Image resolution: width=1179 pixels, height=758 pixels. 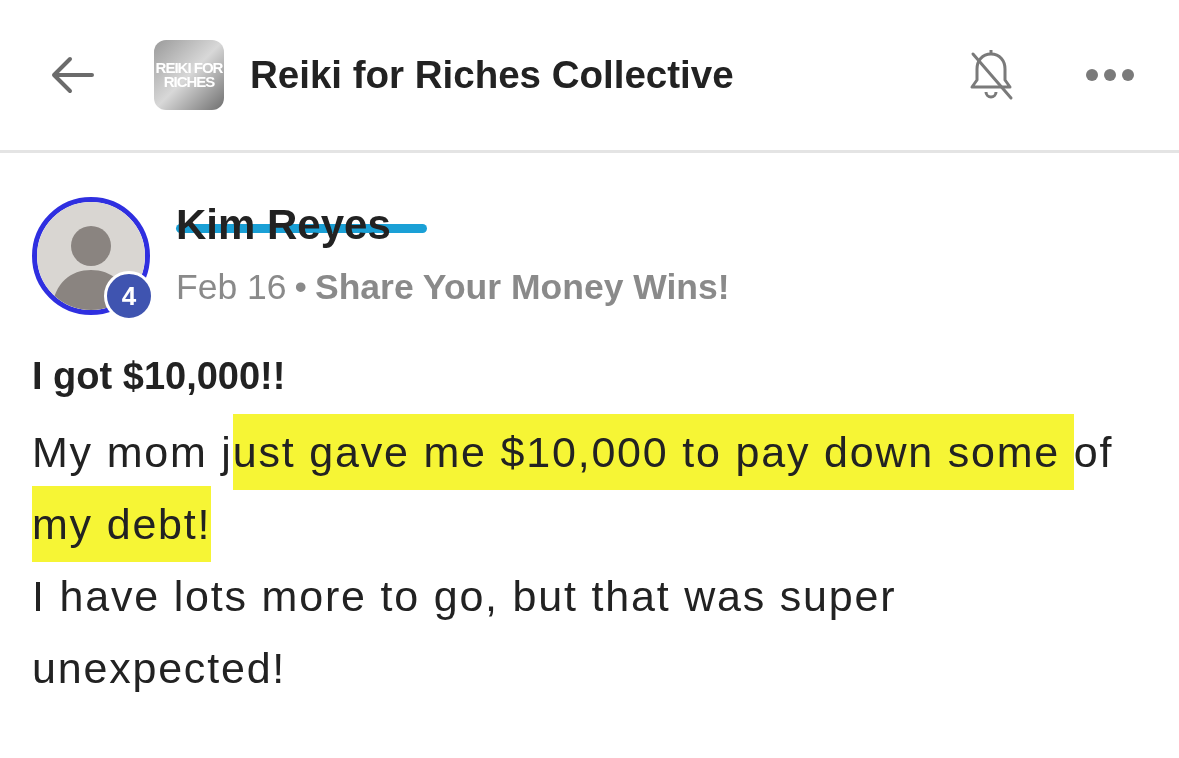 What do you see at coordinates (465, 632) in the screenshot?
I see `post-text: I have lots more to go, but that was super unexpected!` at bounding box center [465, 632].